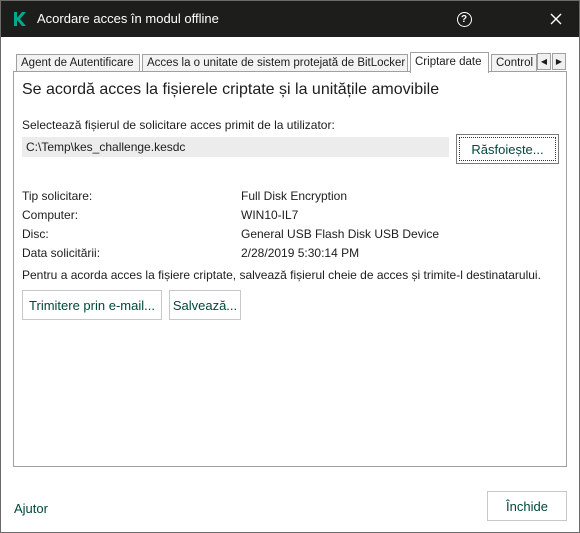 The width and height of the screenshot is (580, 533). I want to click on detail-key-computer: Computer:, so click(50, 215).